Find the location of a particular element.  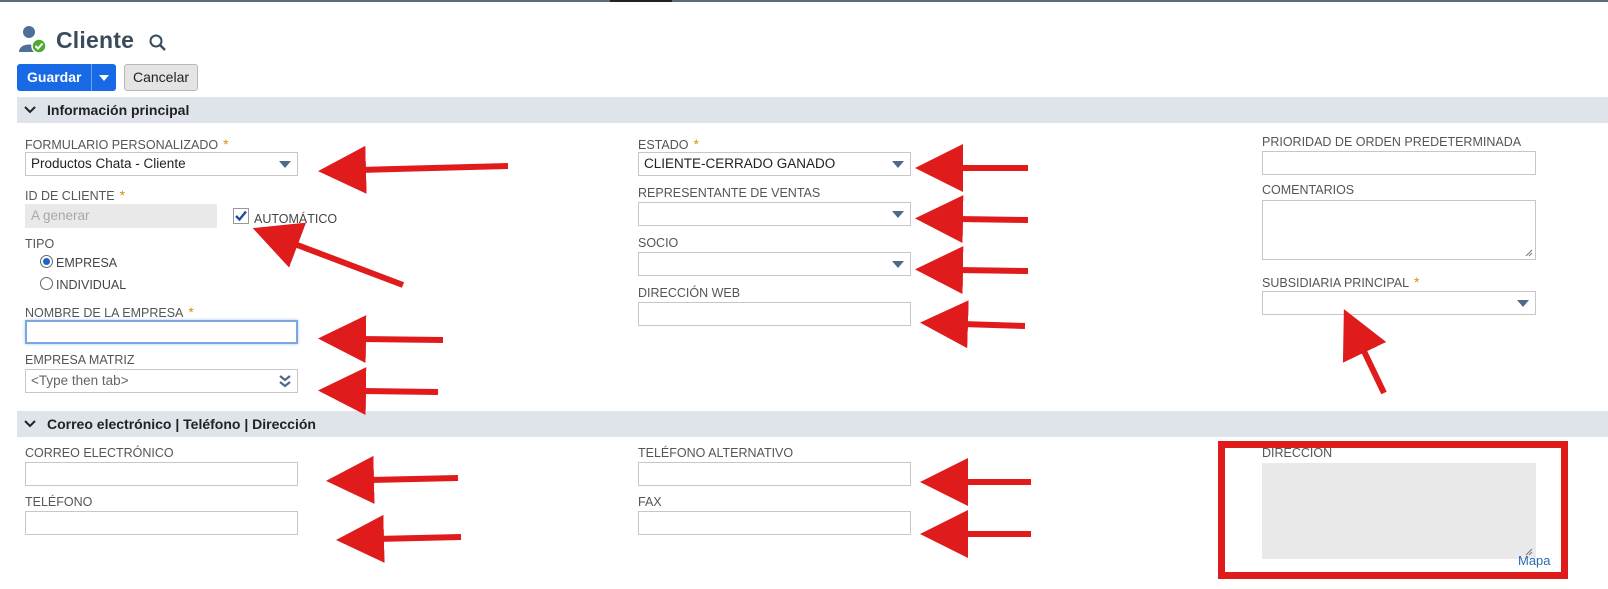

type-radio-individual is located at coordinates (46, 283).